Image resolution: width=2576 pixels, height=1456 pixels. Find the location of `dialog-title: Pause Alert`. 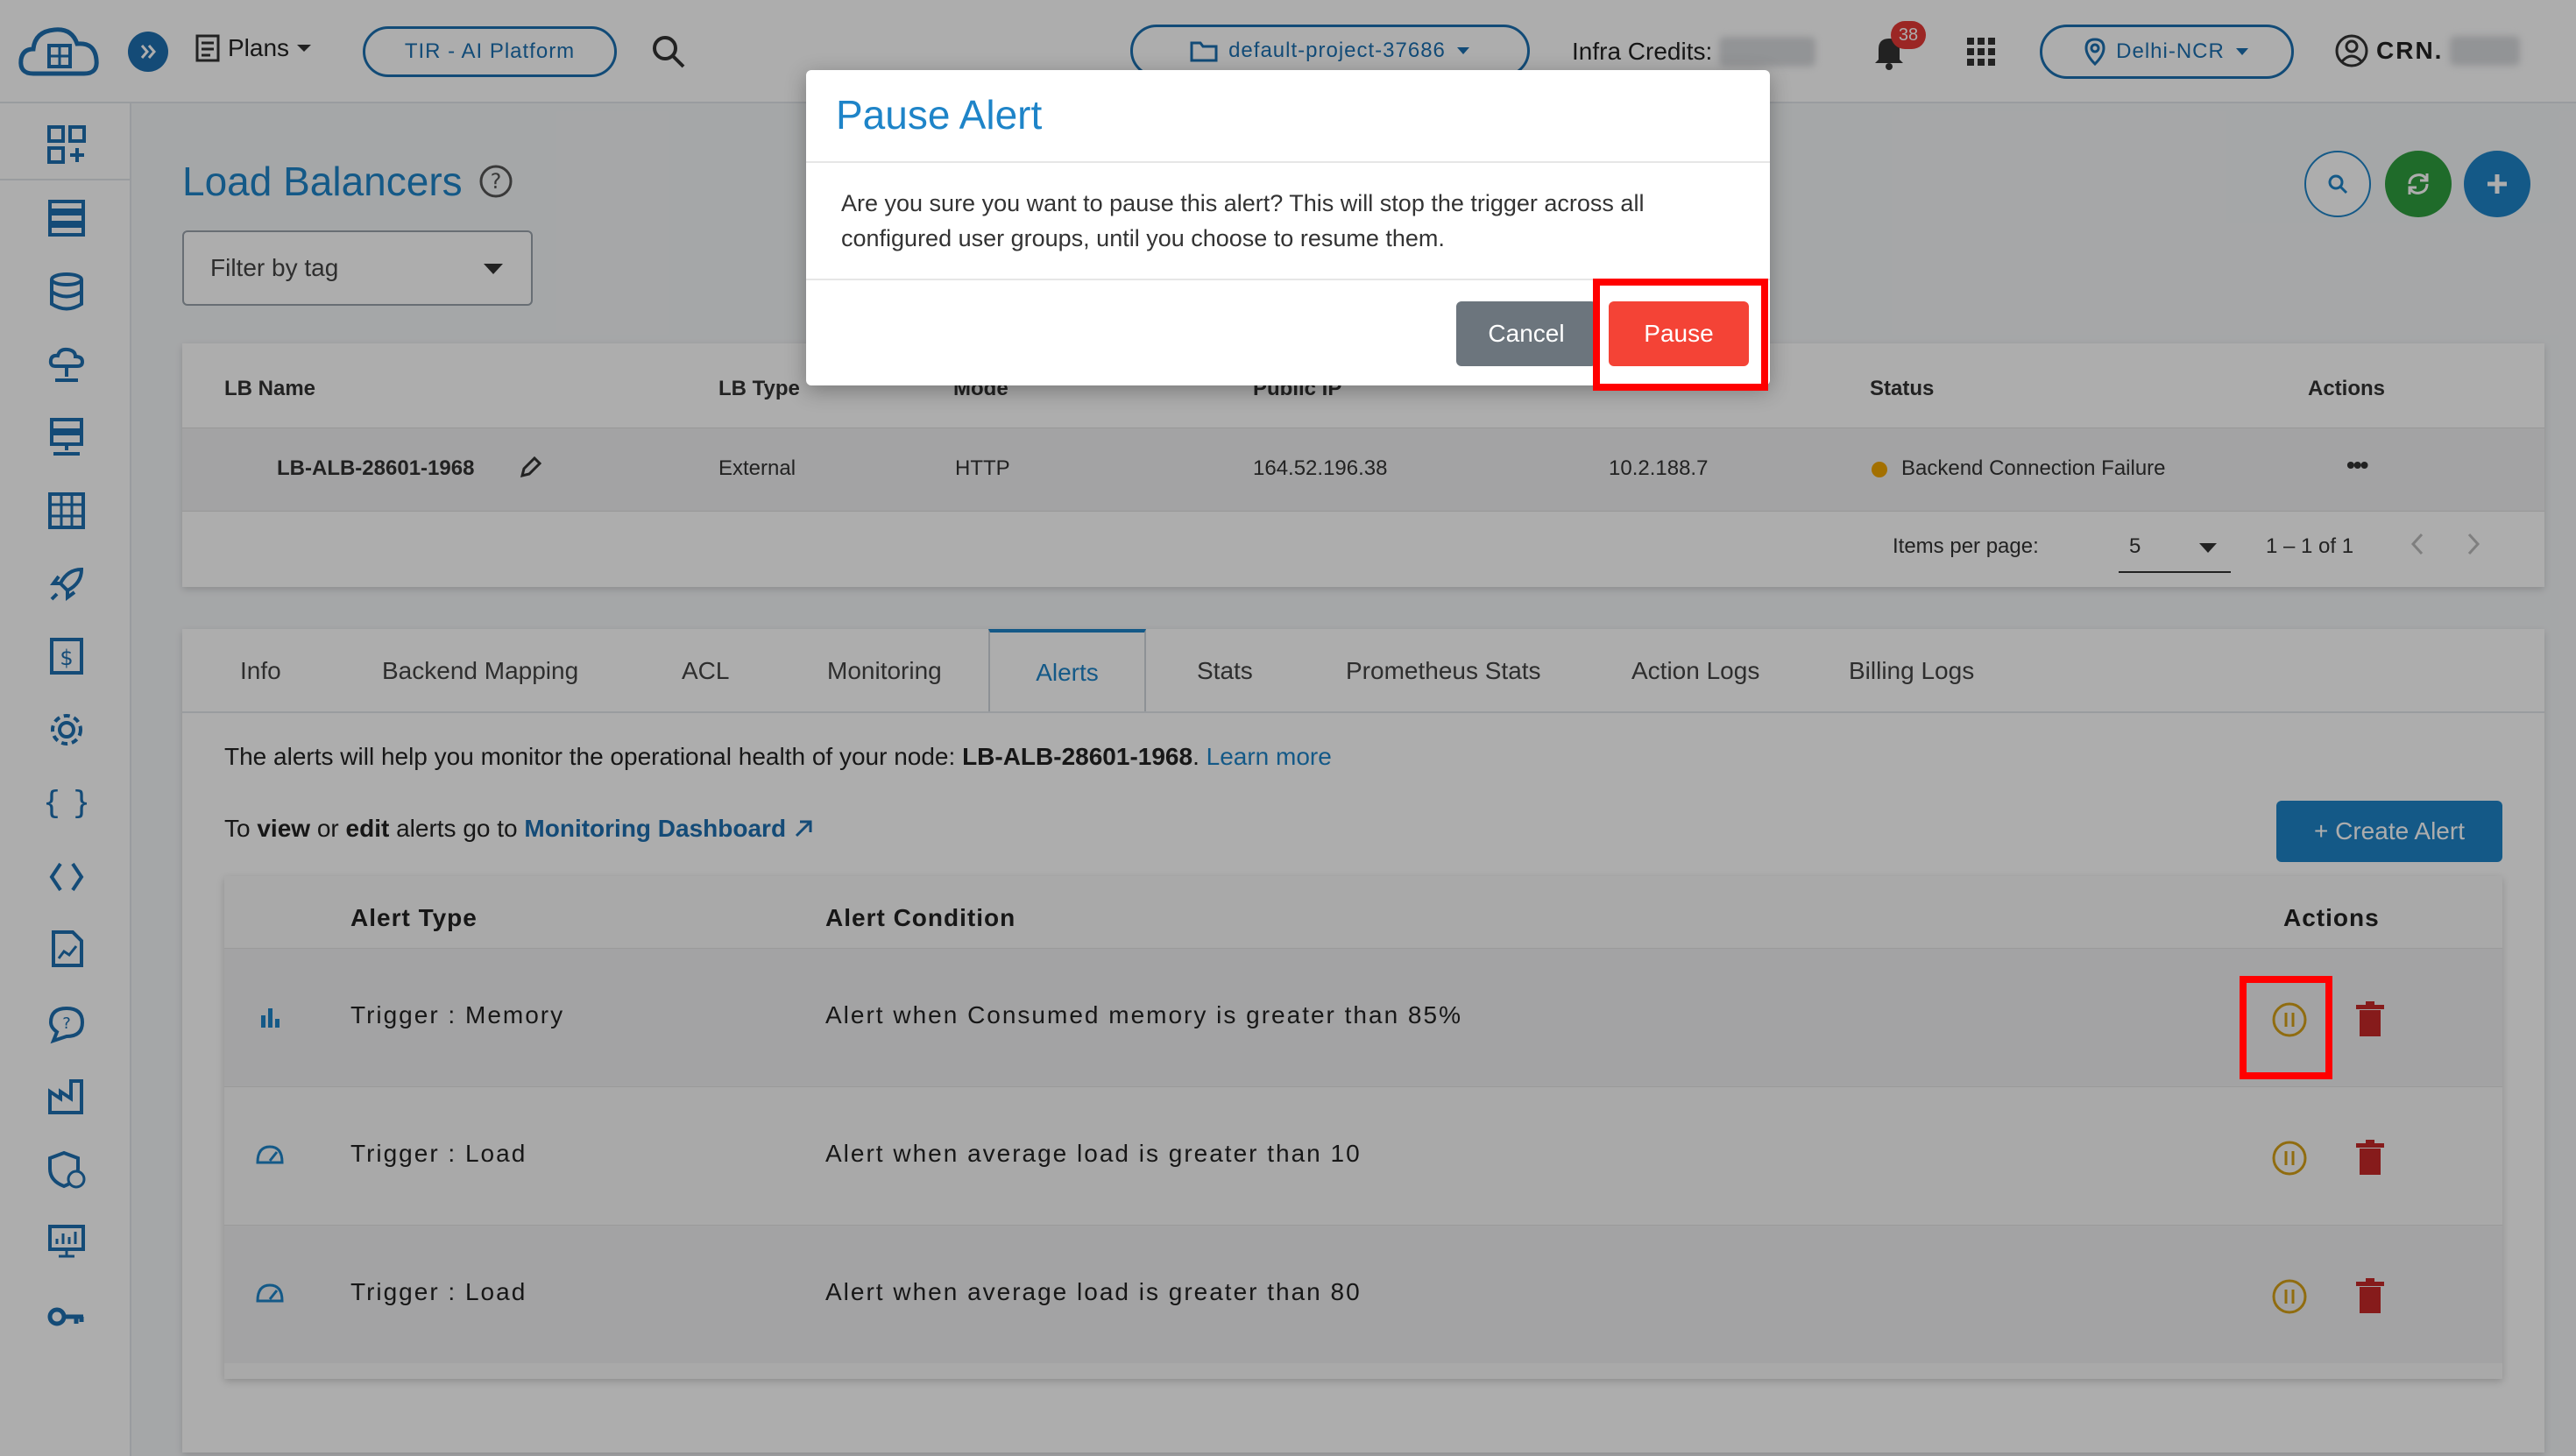

dialog-title: Pause Alert is located at coordinates (939, 115).